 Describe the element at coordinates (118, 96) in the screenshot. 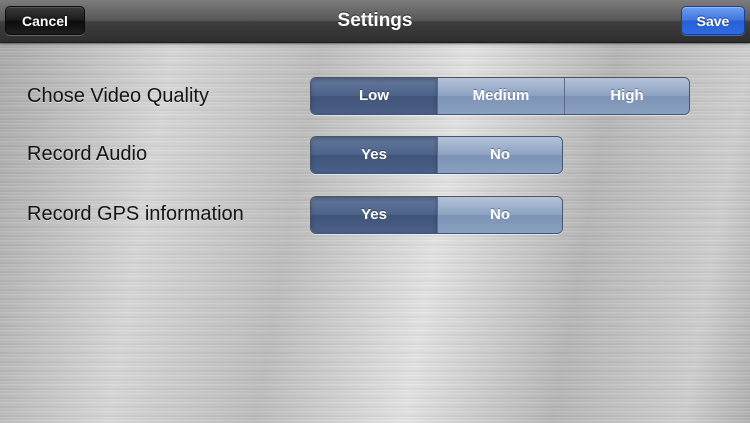

I see `video-quality-label: Chose Video Quality` at that location.